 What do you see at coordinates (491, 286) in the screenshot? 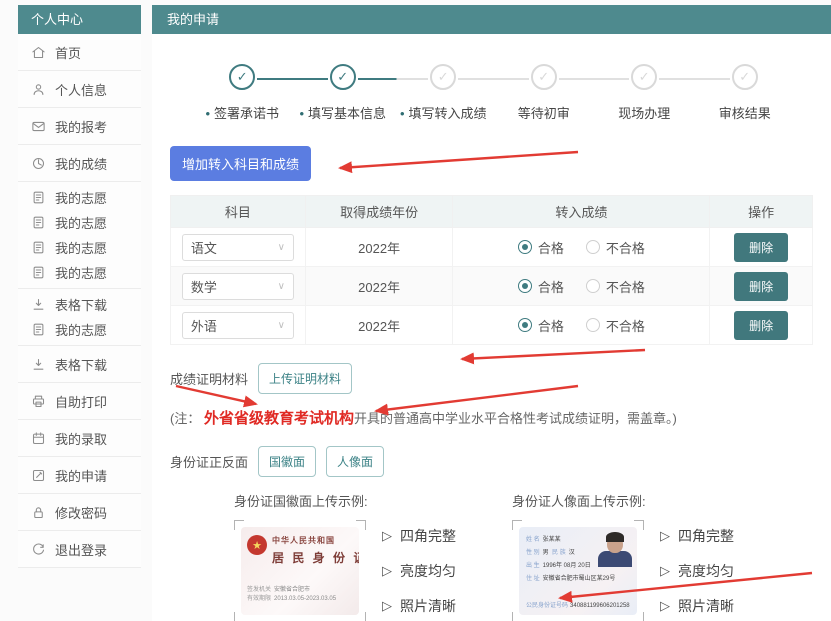
I see `table-row: 数学 ∨ 2022年 合格 不合格 删除` at bounding box center [491, 286].